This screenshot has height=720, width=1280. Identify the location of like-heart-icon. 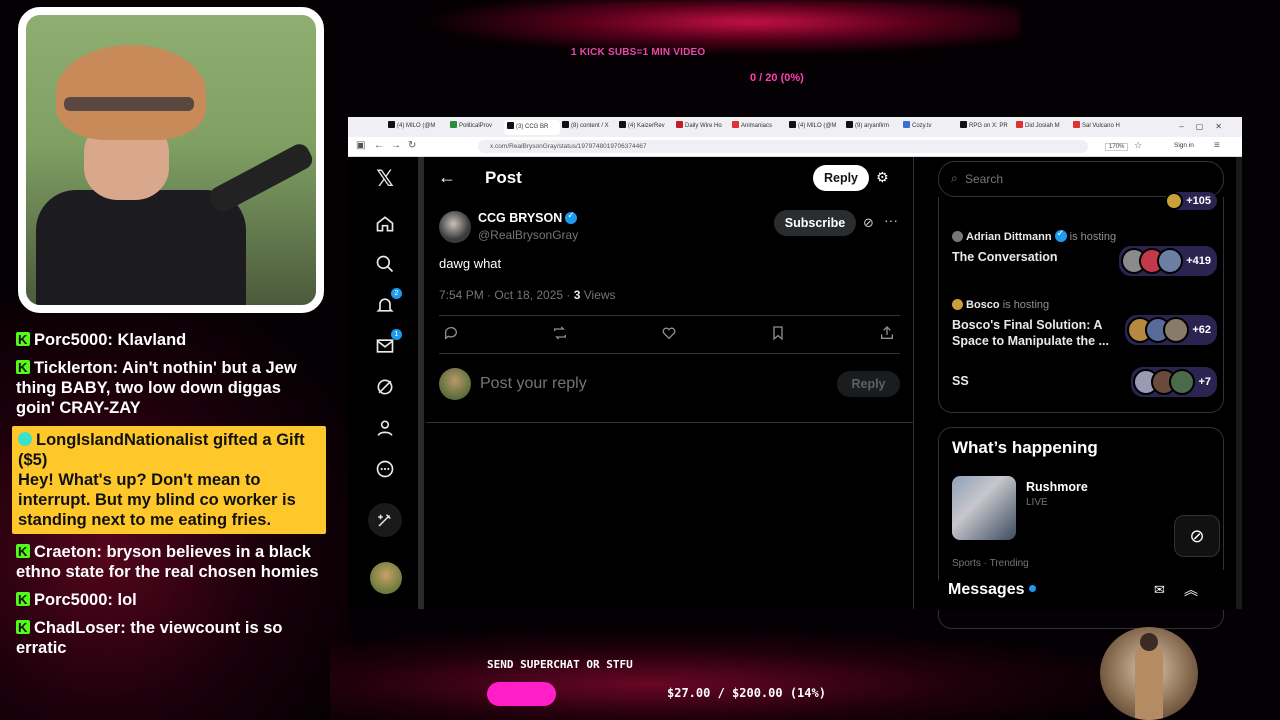
(669, 335).